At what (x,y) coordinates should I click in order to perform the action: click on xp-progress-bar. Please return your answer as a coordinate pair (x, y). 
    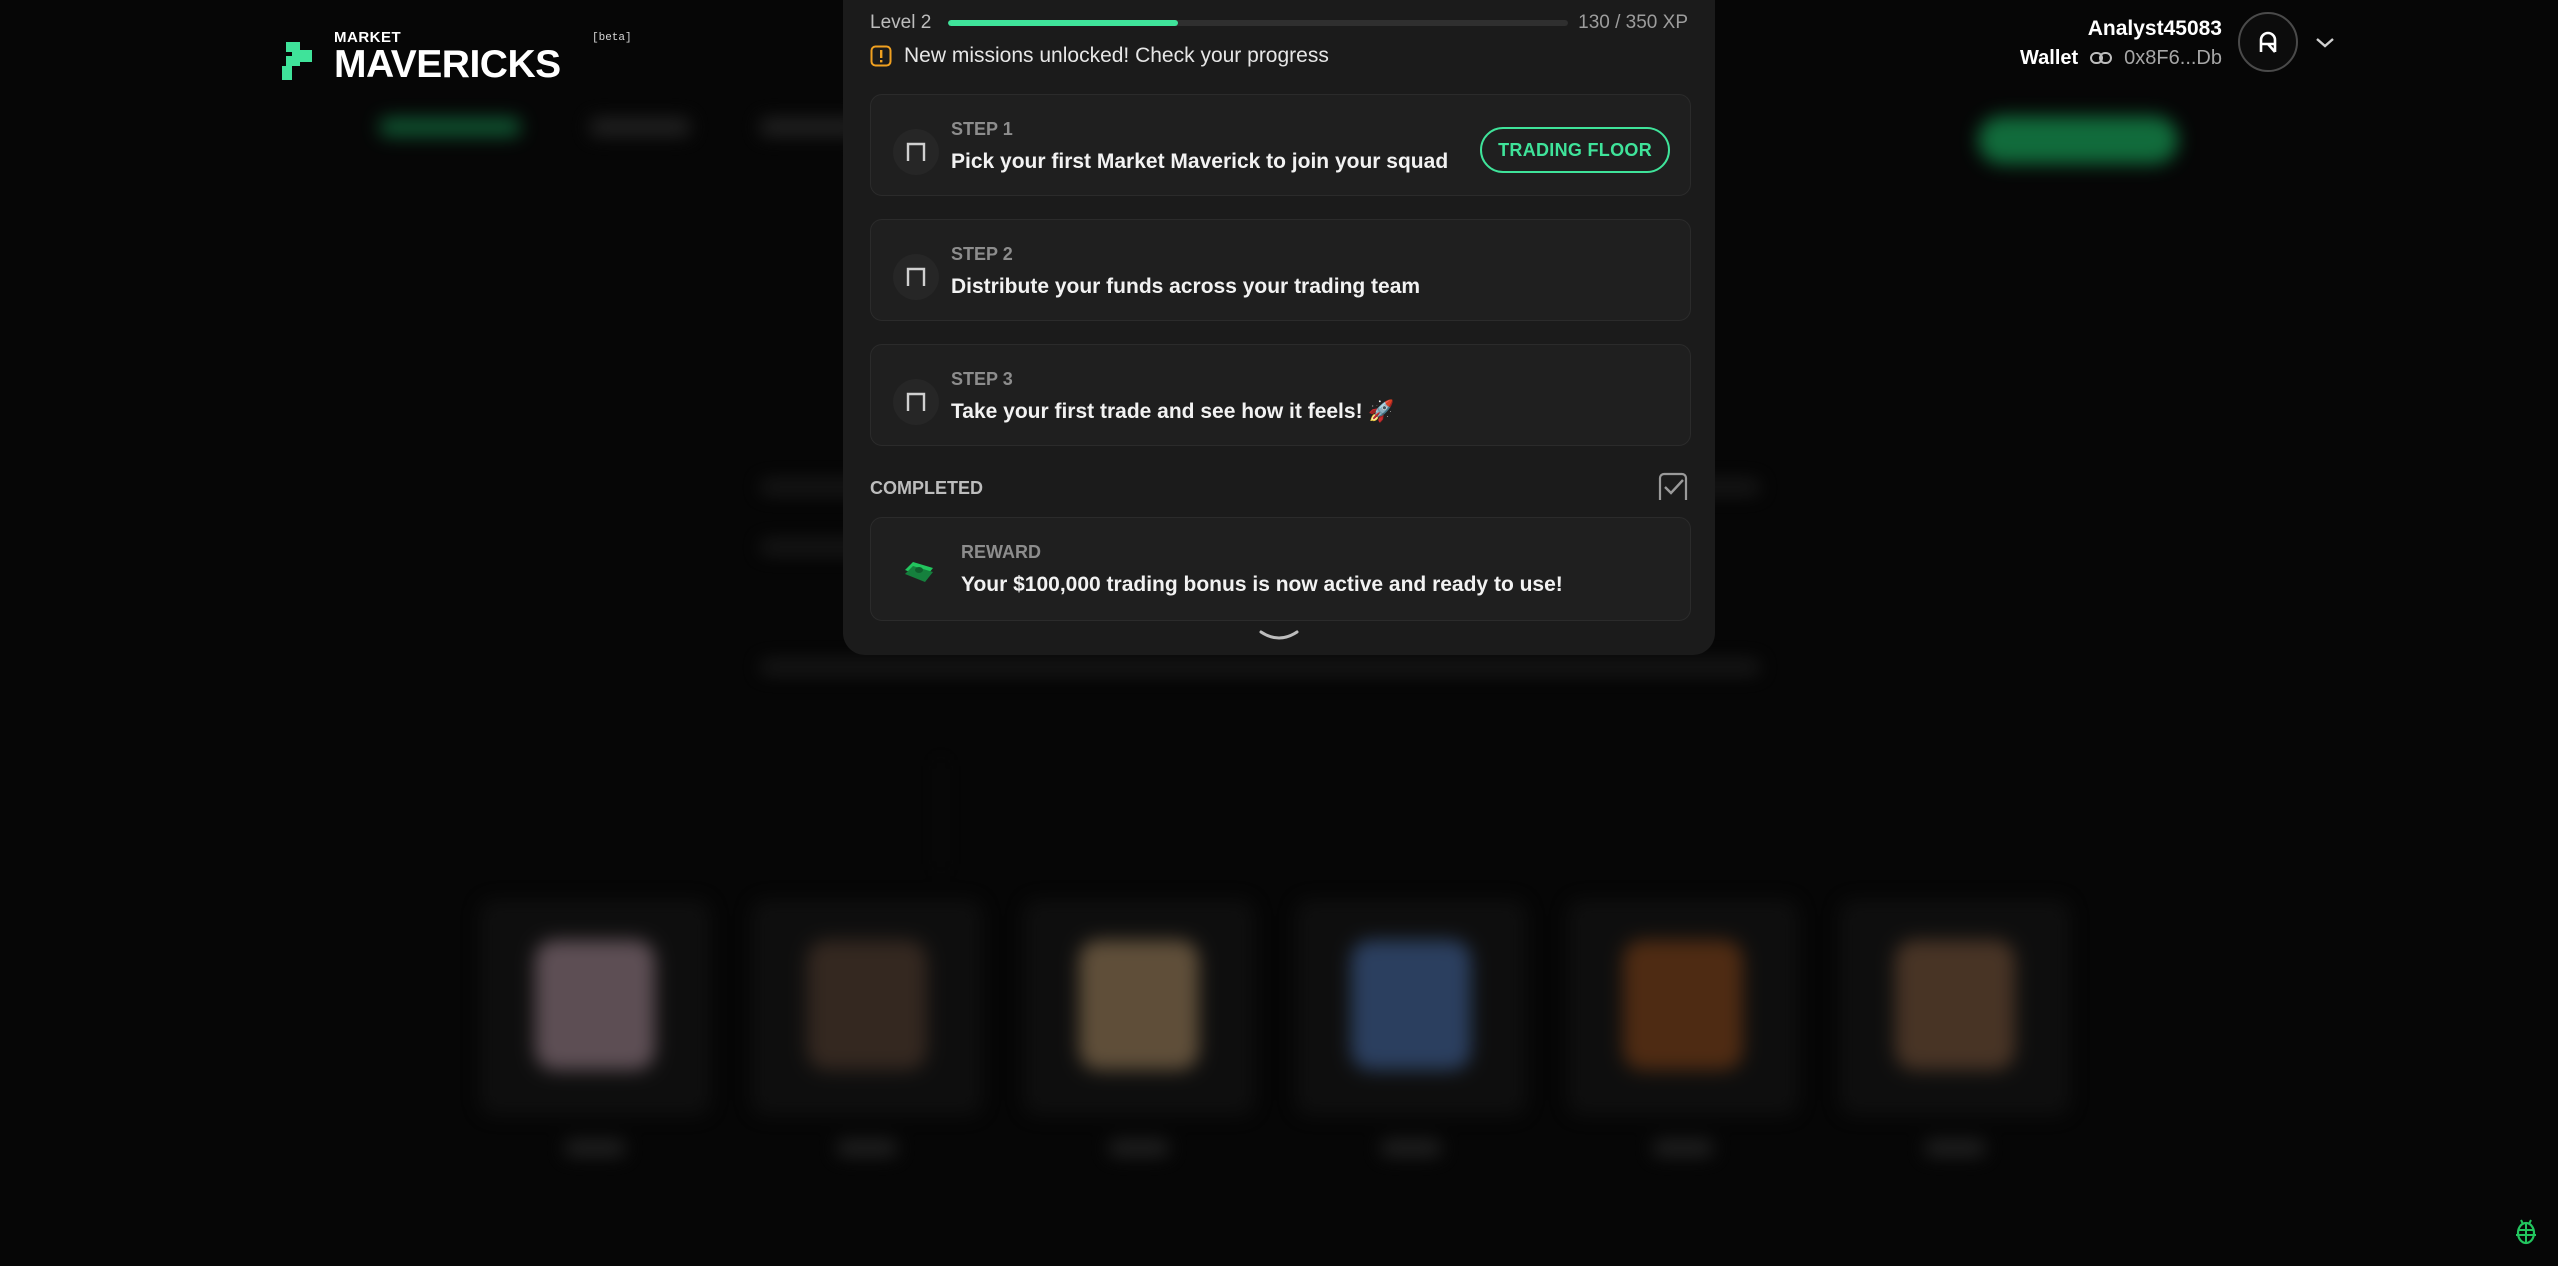
    Looking at the image, I should click on (1258, 23).